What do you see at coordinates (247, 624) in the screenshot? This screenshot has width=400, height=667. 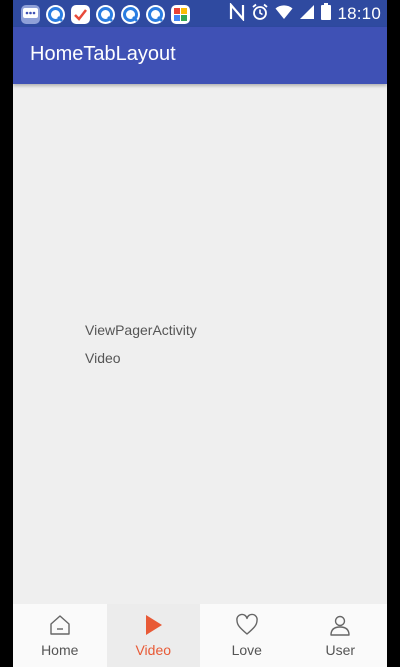 I see `heart-icon` at bounding box center [247, 624].